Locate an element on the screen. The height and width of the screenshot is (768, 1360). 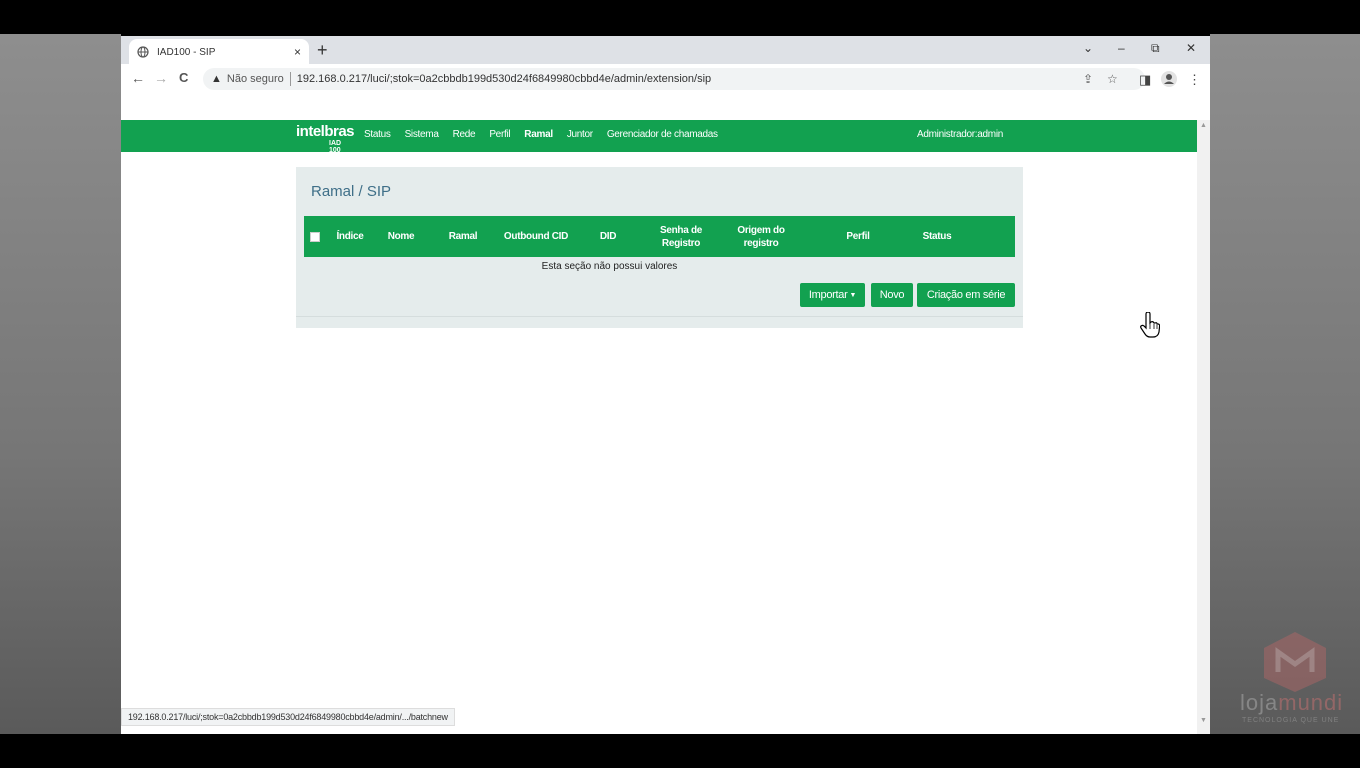
column-perfil: Perfil is located at coordinates (858, 236).